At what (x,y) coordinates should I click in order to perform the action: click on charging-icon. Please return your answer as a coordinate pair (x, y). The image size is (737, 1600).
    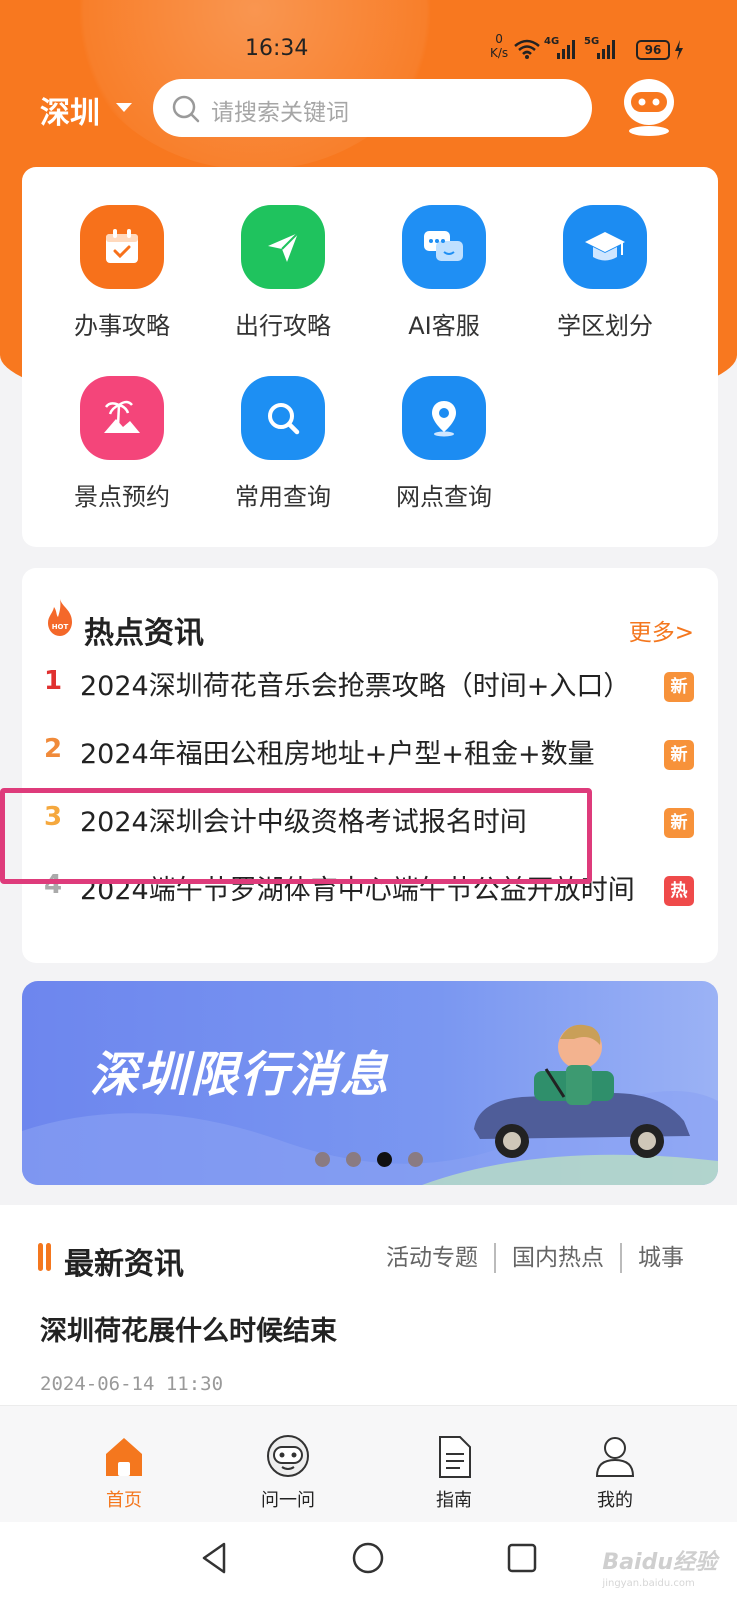
    Looking at the image, I should click on (679, 50).